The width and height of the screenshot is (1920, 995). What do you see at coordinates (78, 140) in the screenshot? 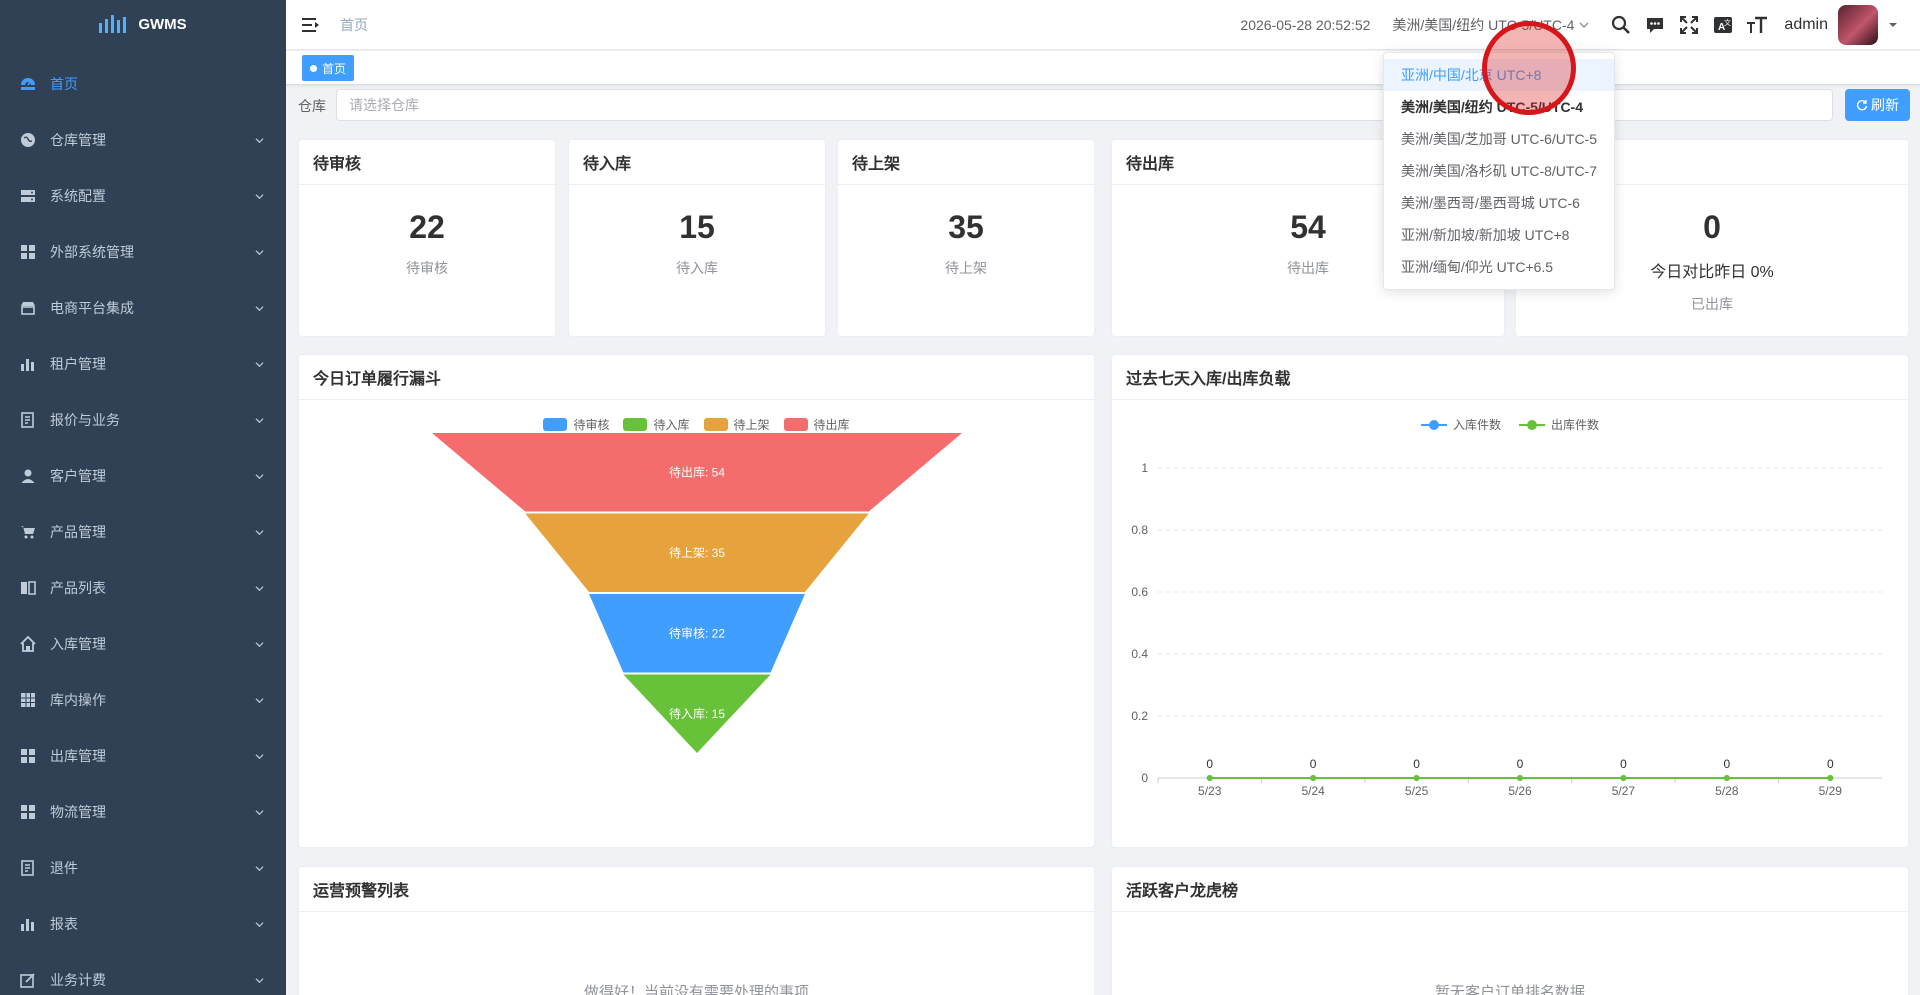
I see `sidebar-item-label: 仓库管理` at bounding box center [78, 140].